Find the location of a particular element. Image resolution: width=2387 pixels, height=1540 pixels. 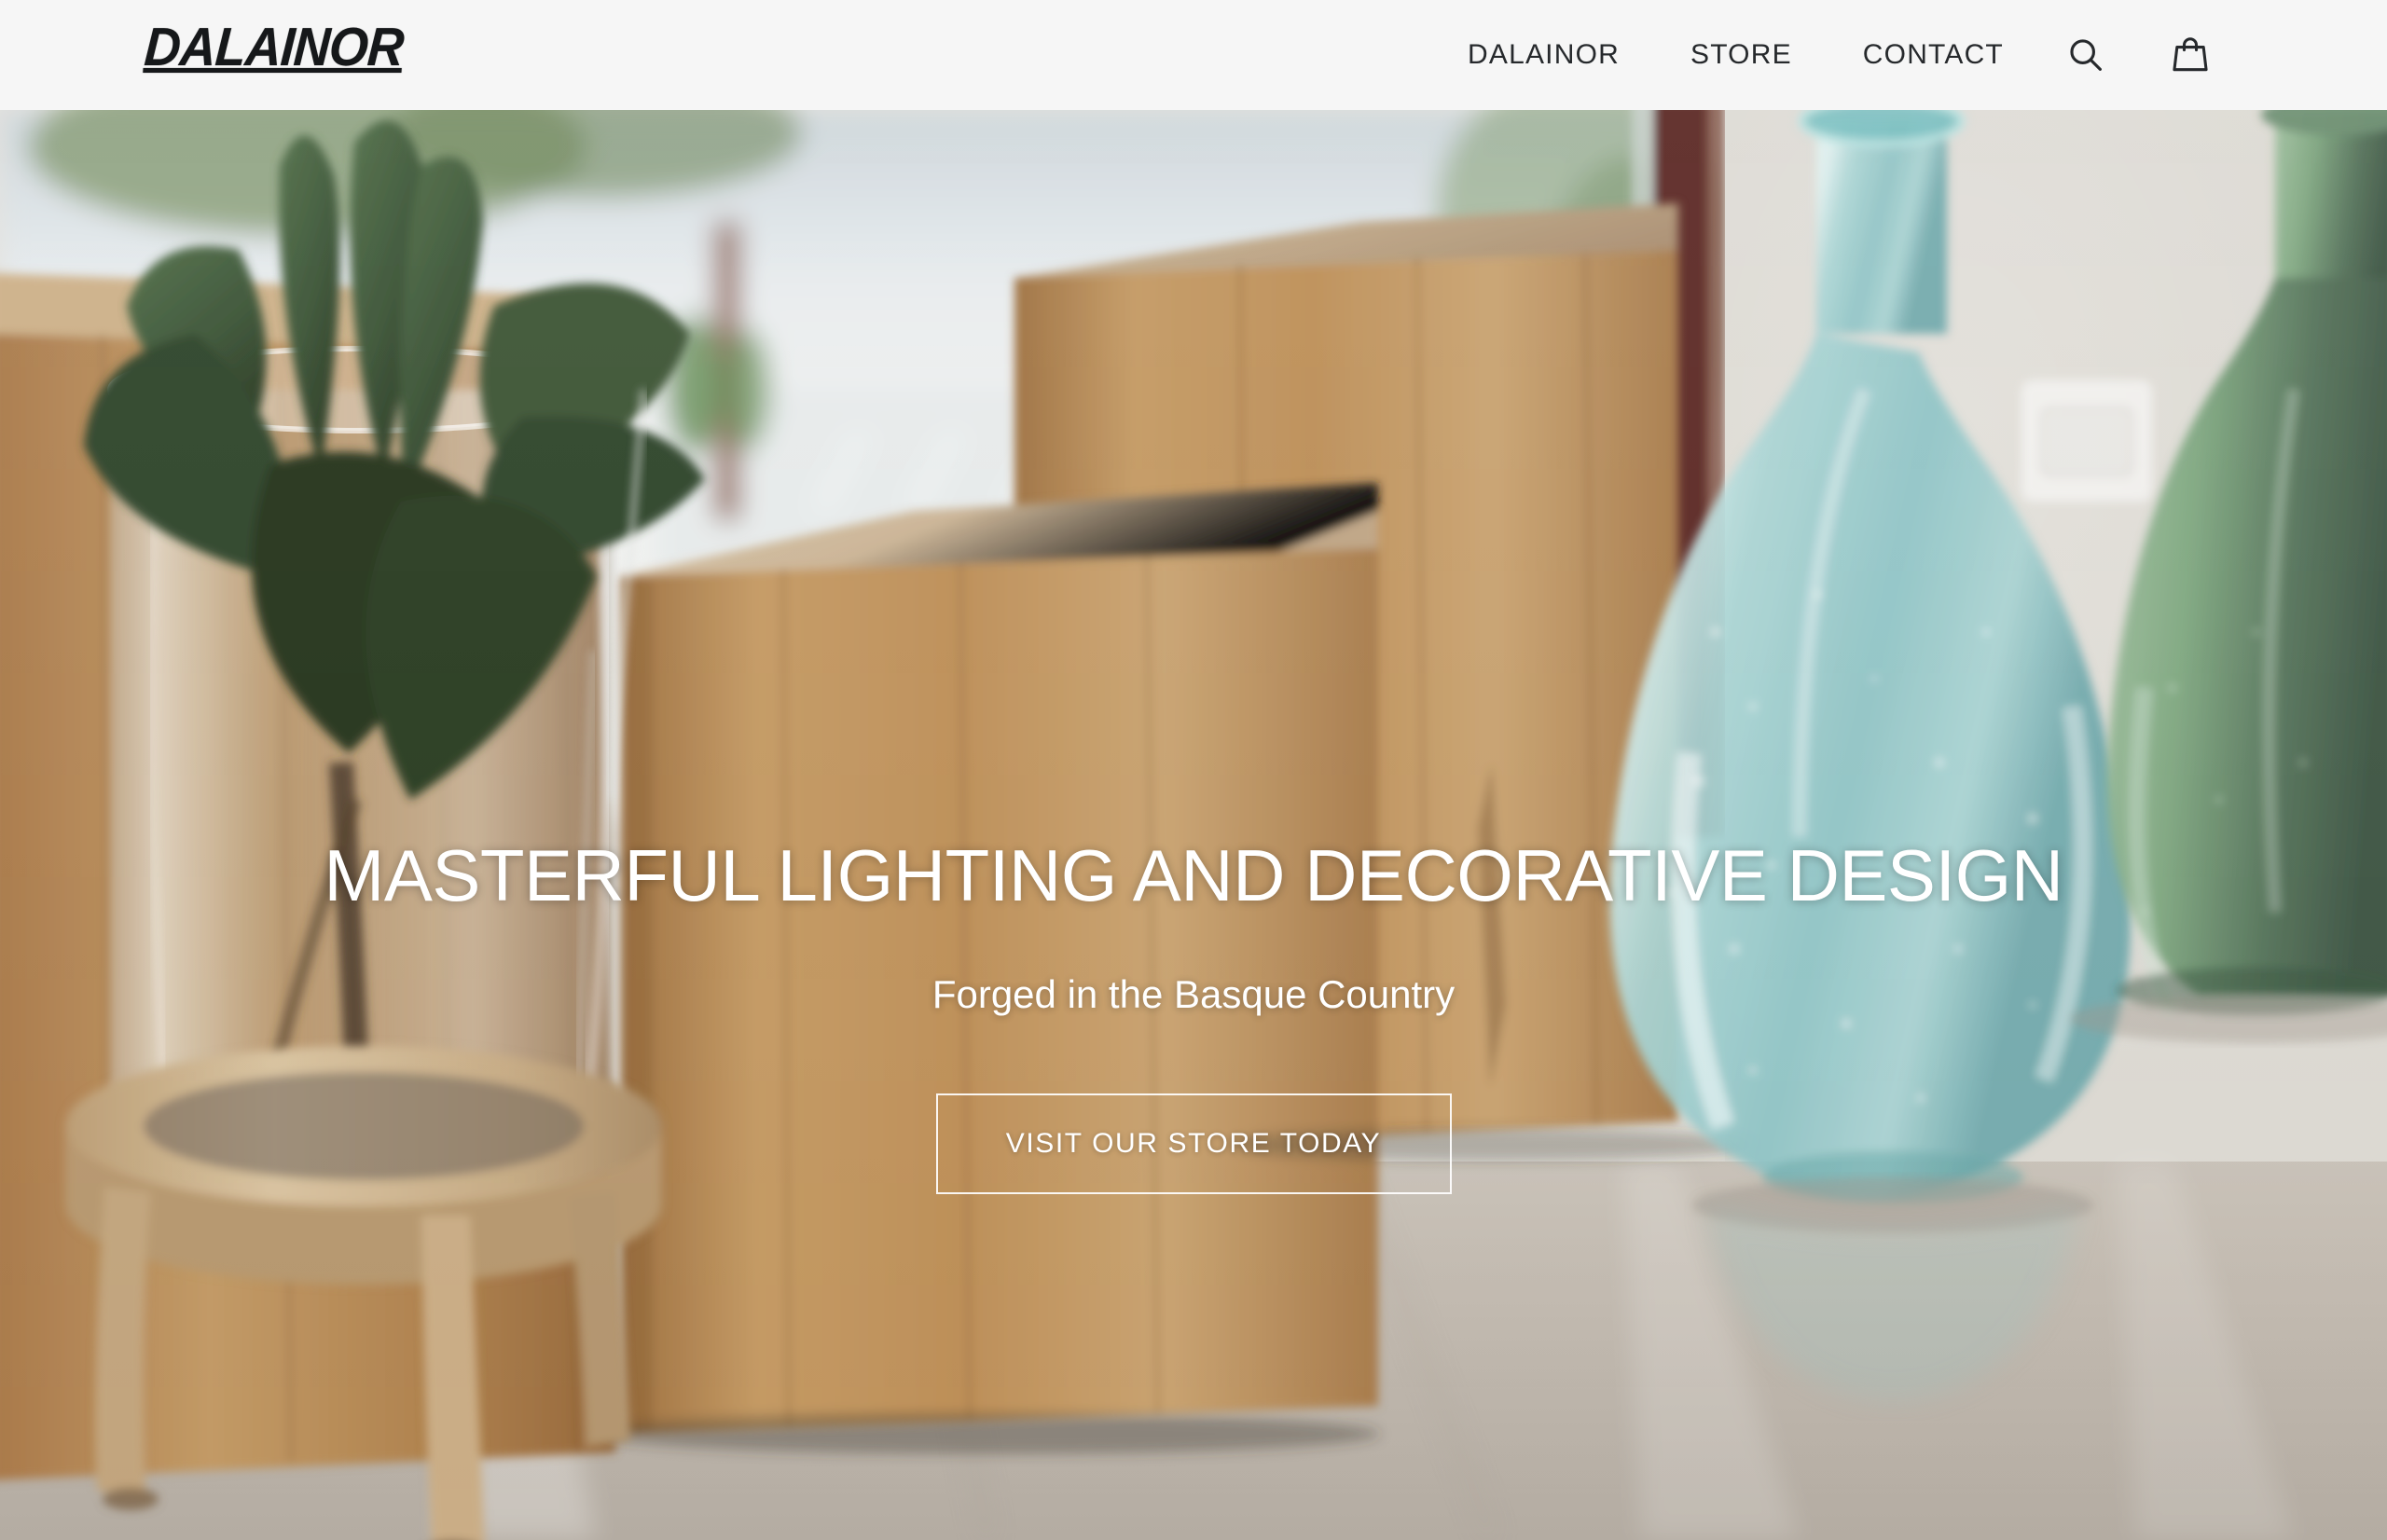

nav-item-contact: CONTACT is located at coordinates (1933, 55).